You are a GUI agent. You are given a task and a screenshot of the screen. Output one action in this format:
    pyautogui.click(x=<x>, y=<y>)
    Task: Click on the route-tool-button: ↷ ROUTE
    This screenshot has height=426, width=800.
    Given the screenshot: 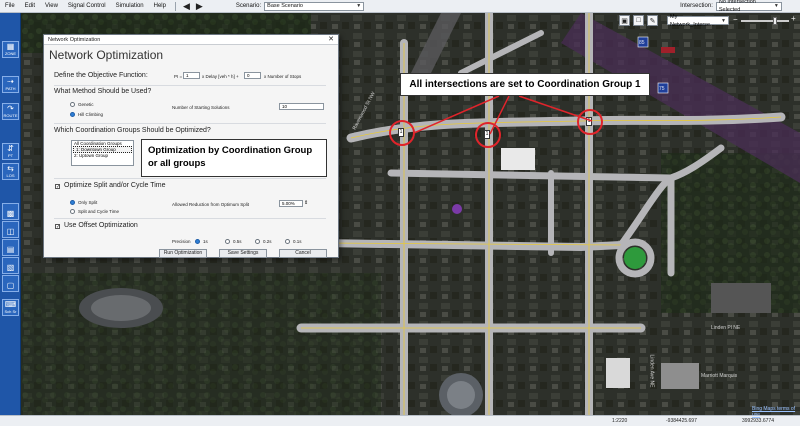 What is the action you would take?
    pyautogui.click(x=10, y=111)
    